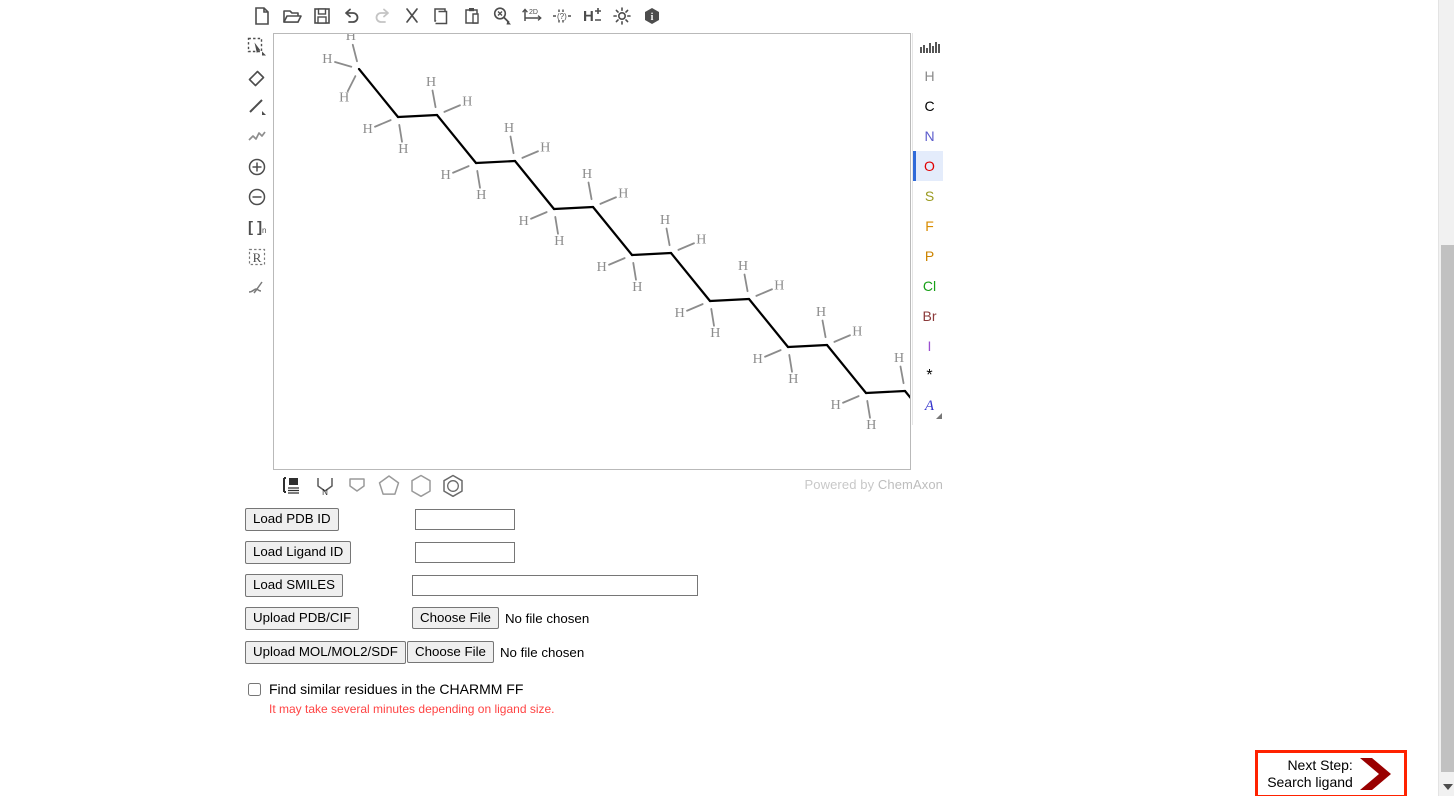 This screenshot has width=1454, height=796. I want to click on element-label: A, so click(929, 405).